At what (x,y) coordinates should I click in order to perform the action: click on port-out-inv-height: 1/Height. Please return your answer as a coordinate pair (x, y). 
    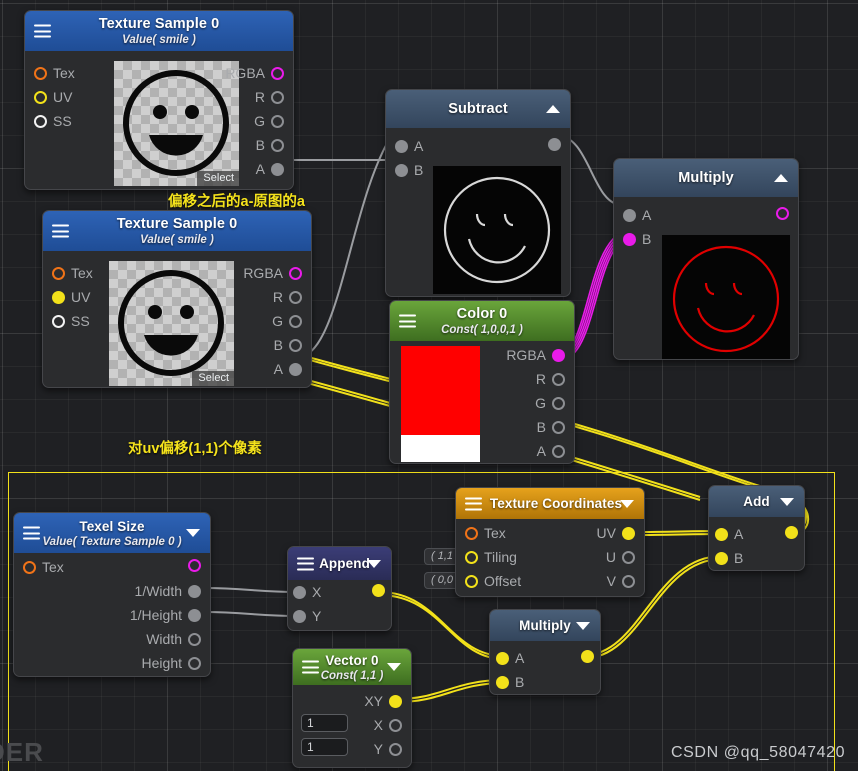
    Looking at the image, I should click on (165, 615).